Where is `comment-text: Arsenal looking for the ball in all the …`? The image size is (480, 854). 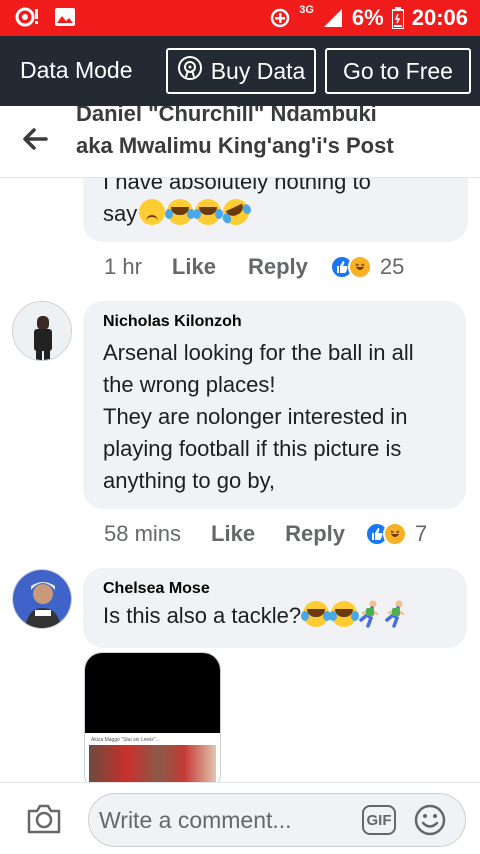
comment-text: Arsenal looking for the ball in all the … is located at coordinates (258, 416).